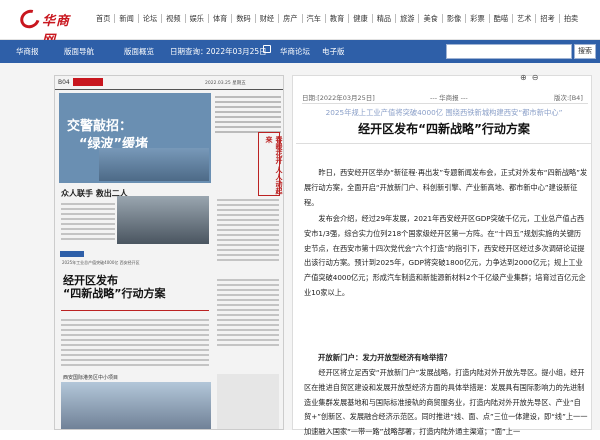 The width and height of the screenshot is (600, 440). Describe the element at coordinates (88, 221) in the screenshot. I see `story-rescue-text` at that location.